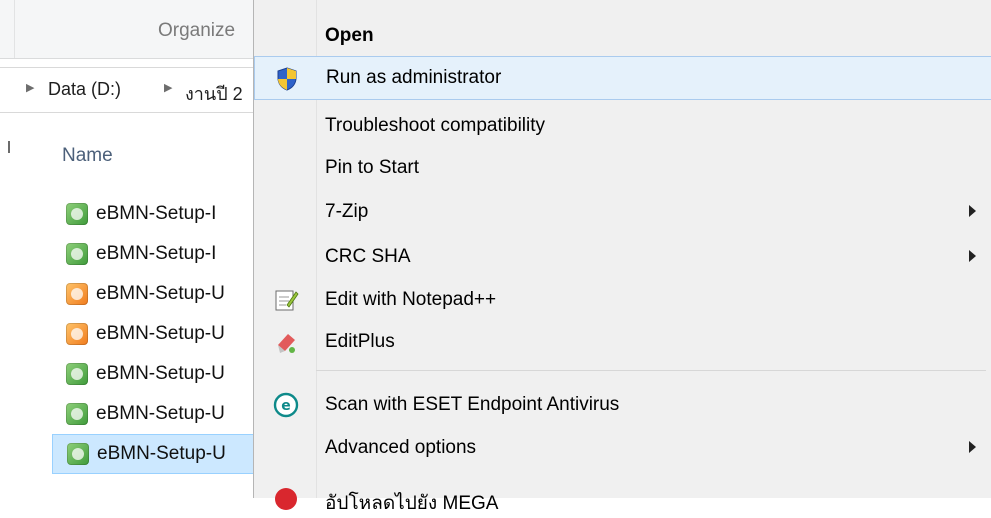 The image size is (991, 518). Describe the element at coordinates (286, 499) in the screenshot. I see `mega-icon` at that location.